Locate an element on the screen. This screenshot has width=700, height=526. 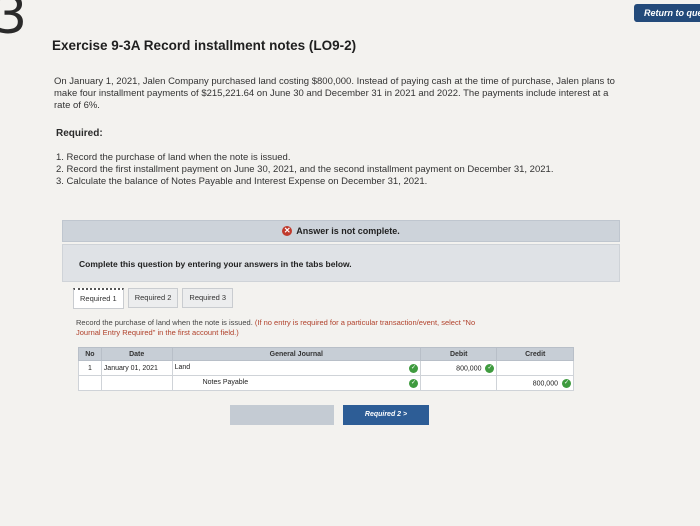
table-row: 1 January 01, 2021 Land ✓ 800,000 ✓ is located at coordinates (326, 368).